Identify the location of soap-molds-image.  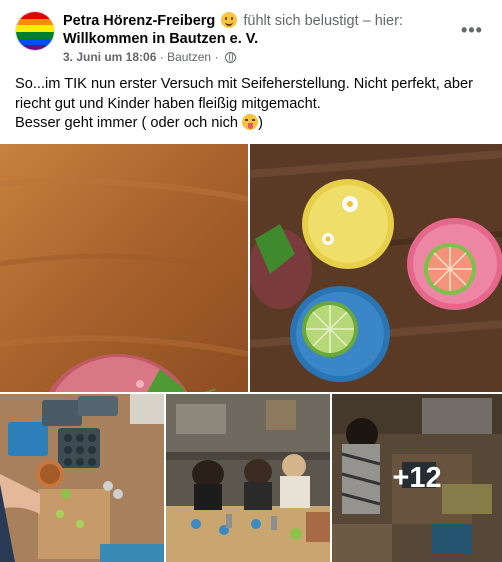
(82, 478).